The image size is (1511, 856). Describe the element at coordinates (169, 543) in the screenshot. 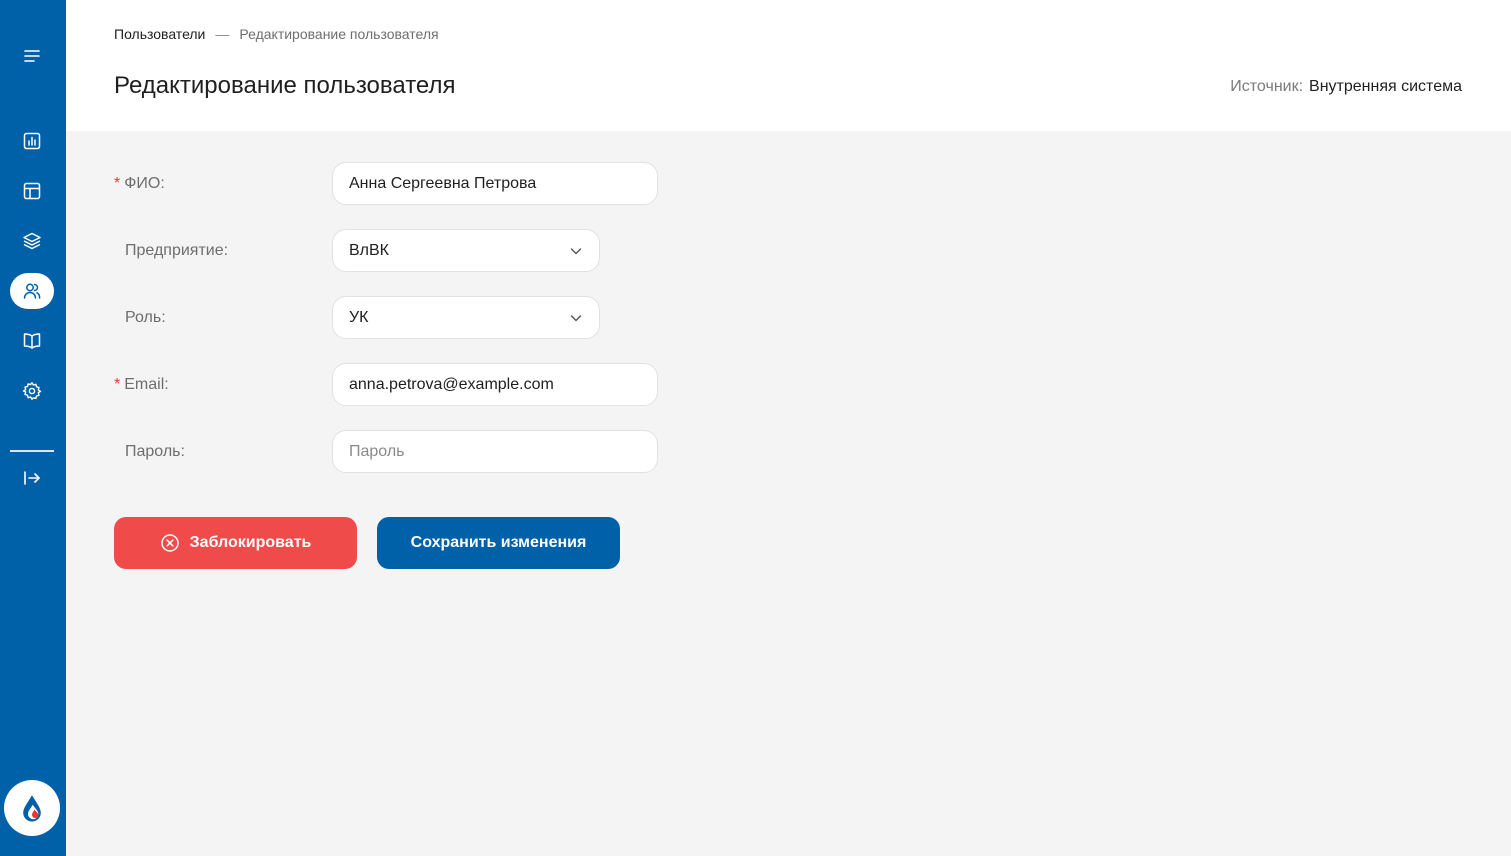

I see `close-circle-icon` at that location.